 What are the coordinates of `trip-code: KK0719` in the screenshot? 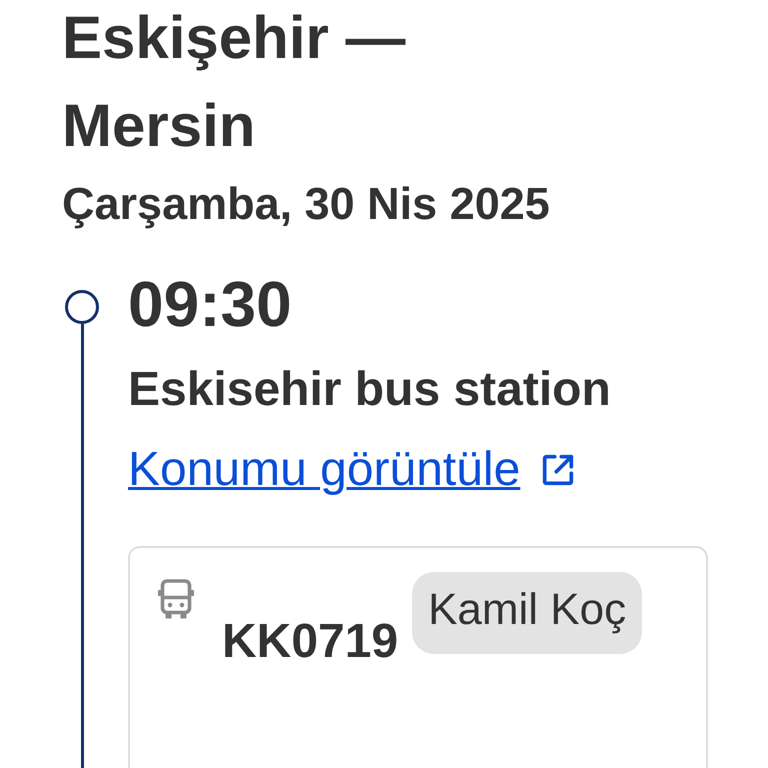 It's located at (310, 641).